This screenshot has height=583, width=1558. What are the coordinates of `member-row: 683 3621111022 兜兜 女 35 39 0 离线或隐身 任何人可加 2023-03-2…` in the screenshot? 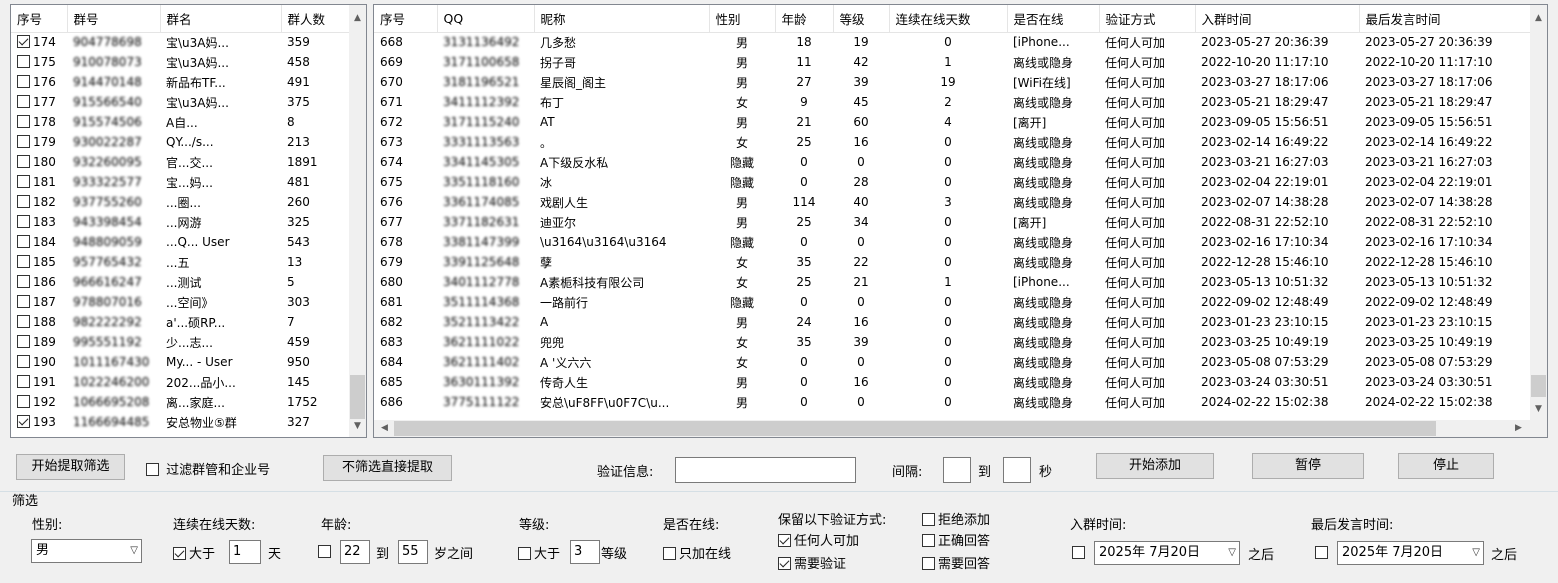 It's located at (953, 342).